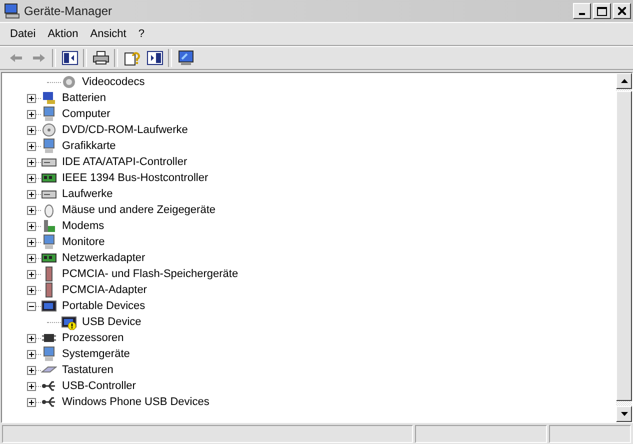 This screenshot has height=444, width=633. I want to click on tree-item-label: Netzwerkadapter, so click(104, 258).